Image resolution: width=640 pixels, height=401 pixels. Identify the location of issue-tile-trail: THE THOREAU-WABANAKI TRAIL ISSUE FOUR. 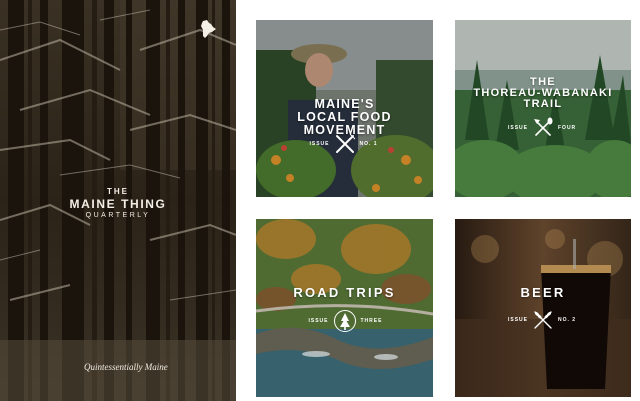
(543, 108).